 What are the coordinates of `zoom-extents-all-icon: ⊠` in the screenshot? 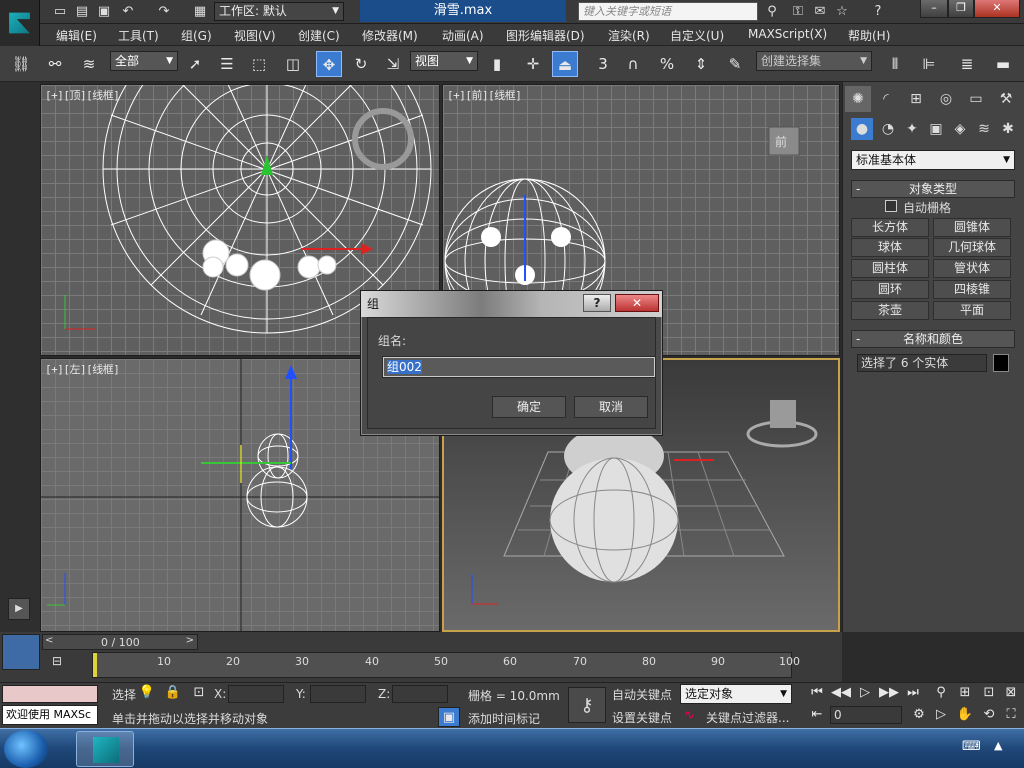 It's located at (1011, 693).